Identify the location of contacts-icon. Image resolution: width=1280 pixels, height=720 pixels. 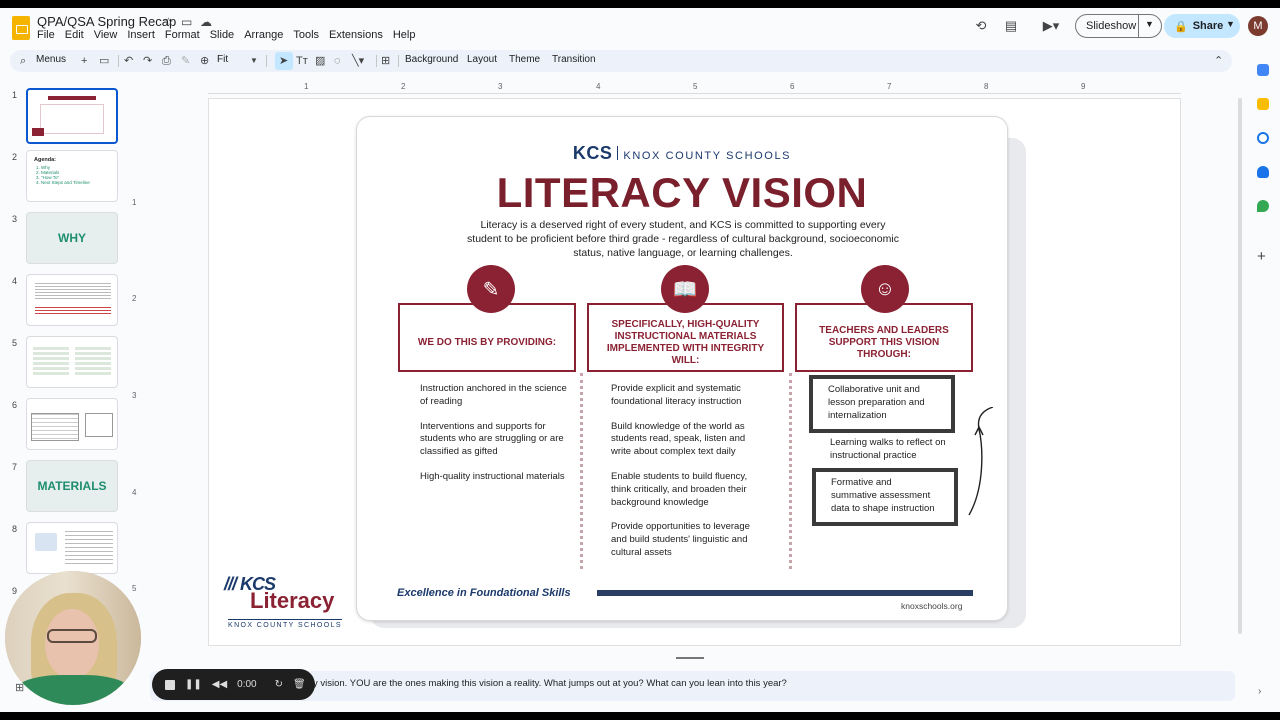
(1263, 172).